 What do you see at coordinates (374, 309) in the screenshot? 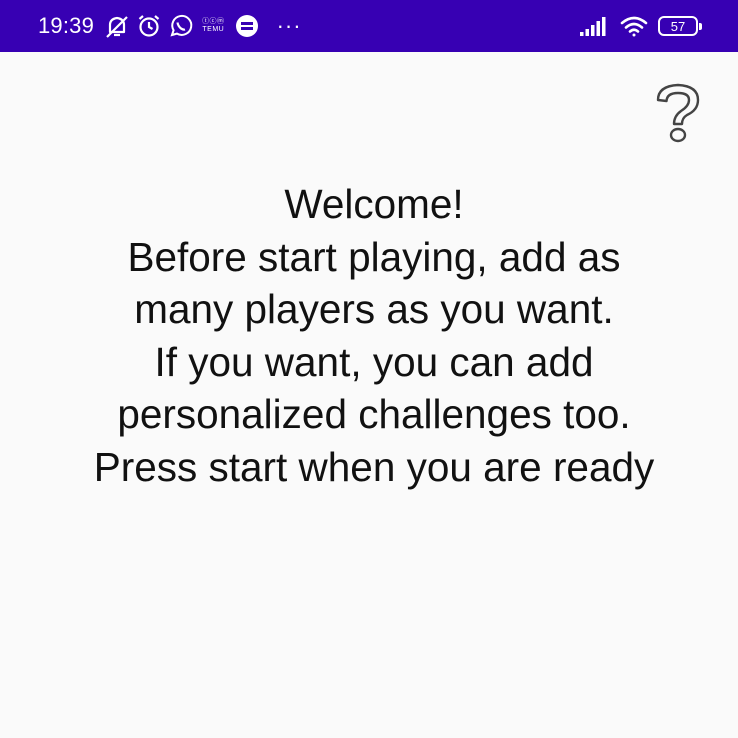
I see `welcome-line: many players as you want.` at bounding box center [374, 309].